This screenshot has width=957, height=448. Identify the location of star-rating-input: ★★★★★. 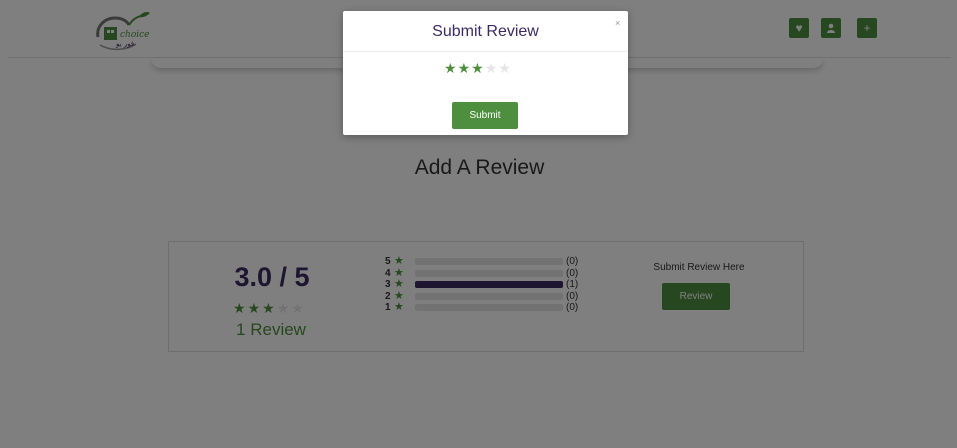
(478, 68).